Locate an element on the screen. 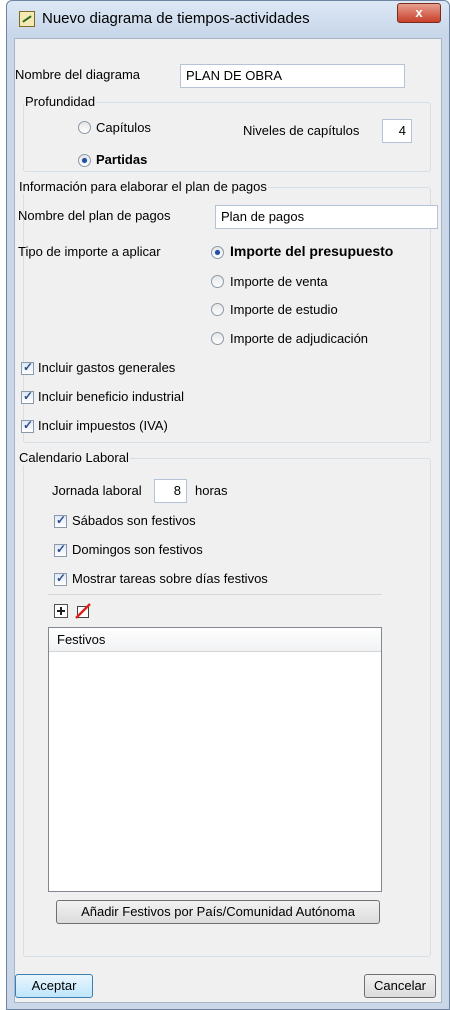 The image size is (450, 1010). accept-button: Aceptar is located at coordinates (54, 986).